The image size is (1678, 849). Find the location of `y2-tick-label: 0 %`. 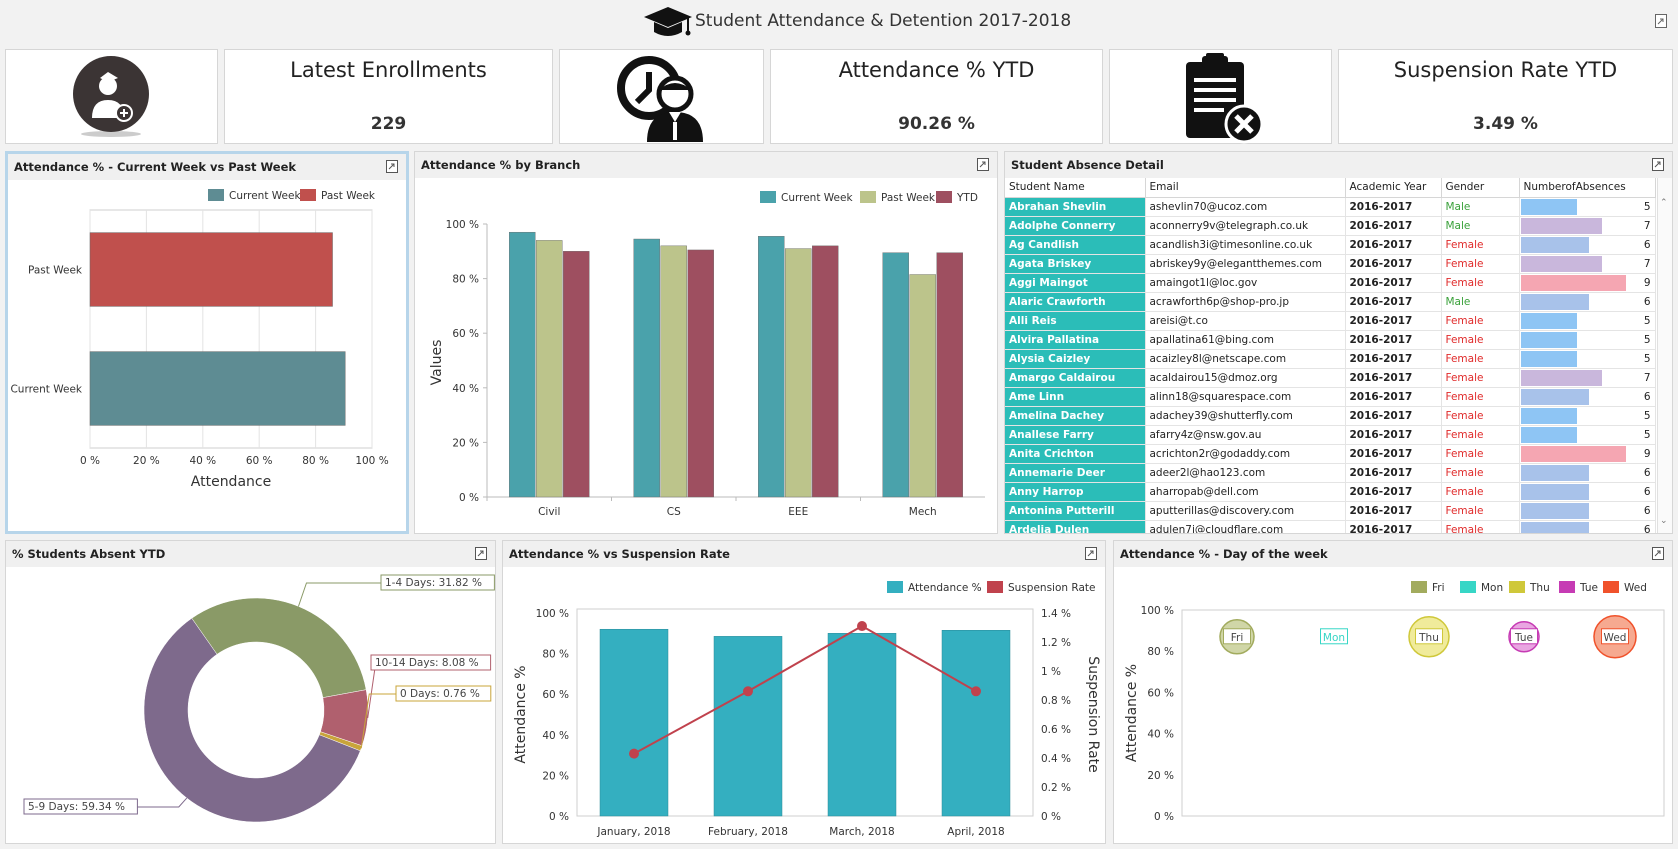

y2-tick-label: 0 % is located at coordinates (1051, 817).